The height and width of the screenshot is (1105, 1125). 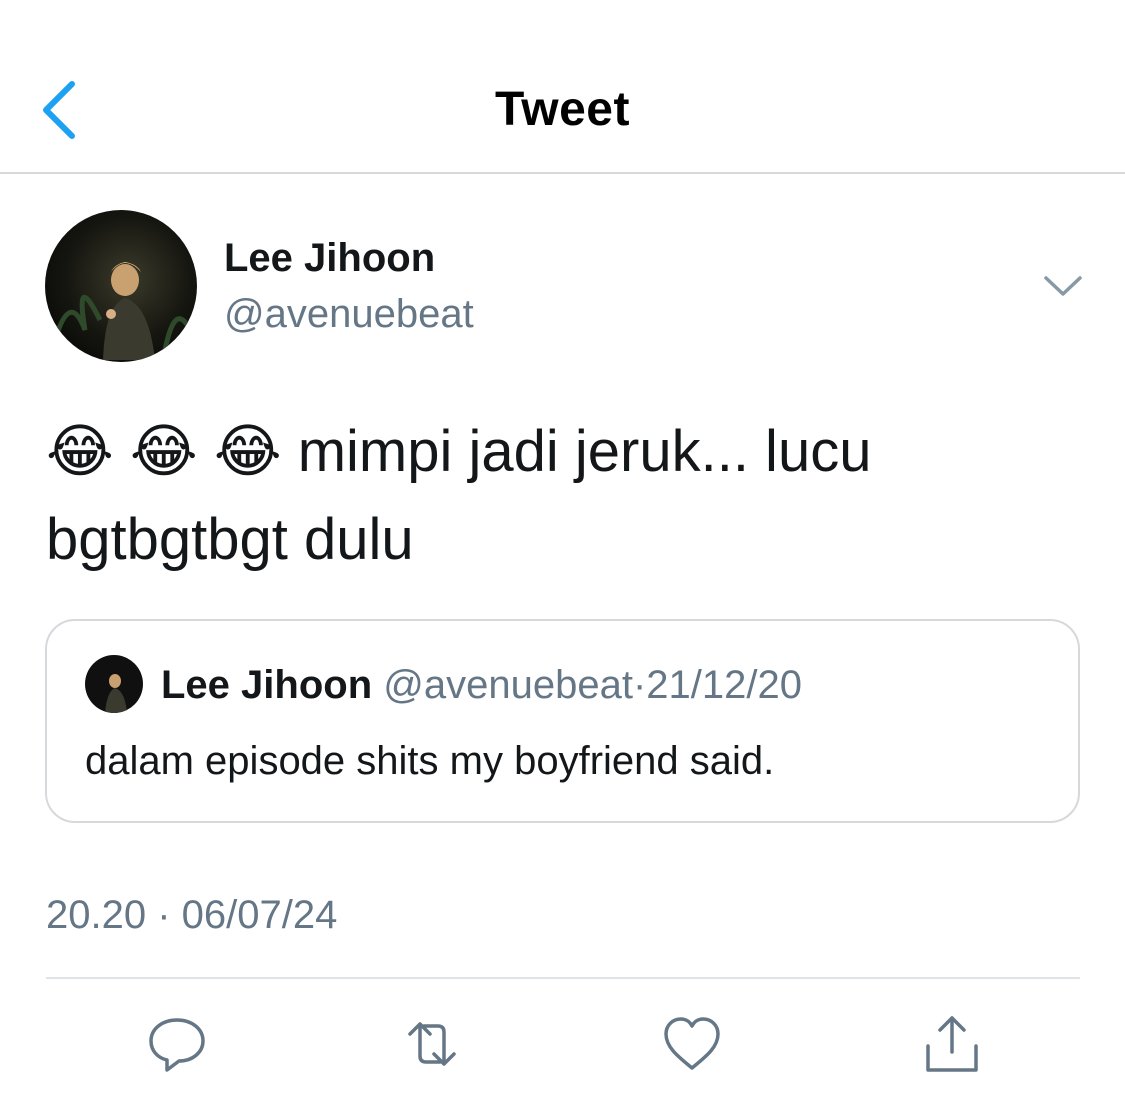 I want to click on tweet-timestamp: 20.20 · 06/07/24, so click(x=192, y=915).